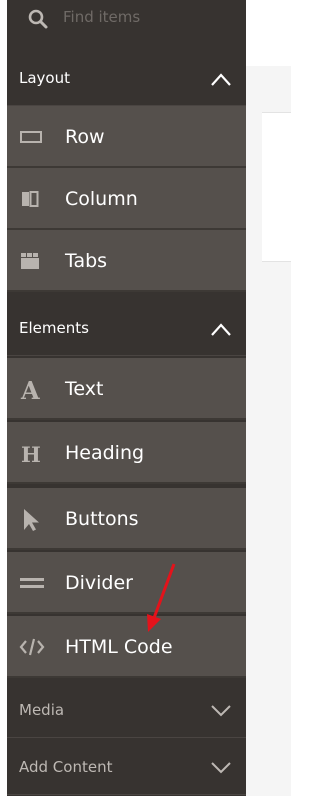 The image size is (320, 796). I want to click on group-label: Add Content, so click(66, 767).